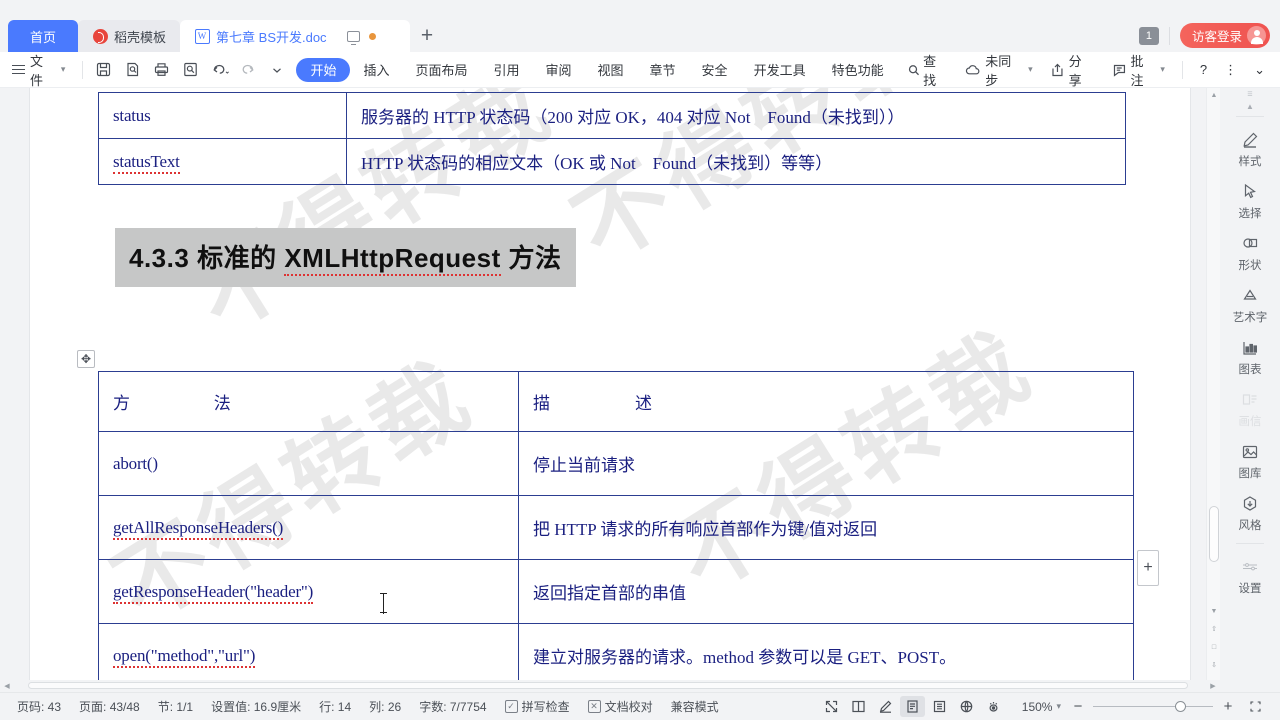  What do you see at coordinates (1041, 707) in the screenshot?
I see `zoom-level: 150% ▾` at bounding box center [1041, 707].